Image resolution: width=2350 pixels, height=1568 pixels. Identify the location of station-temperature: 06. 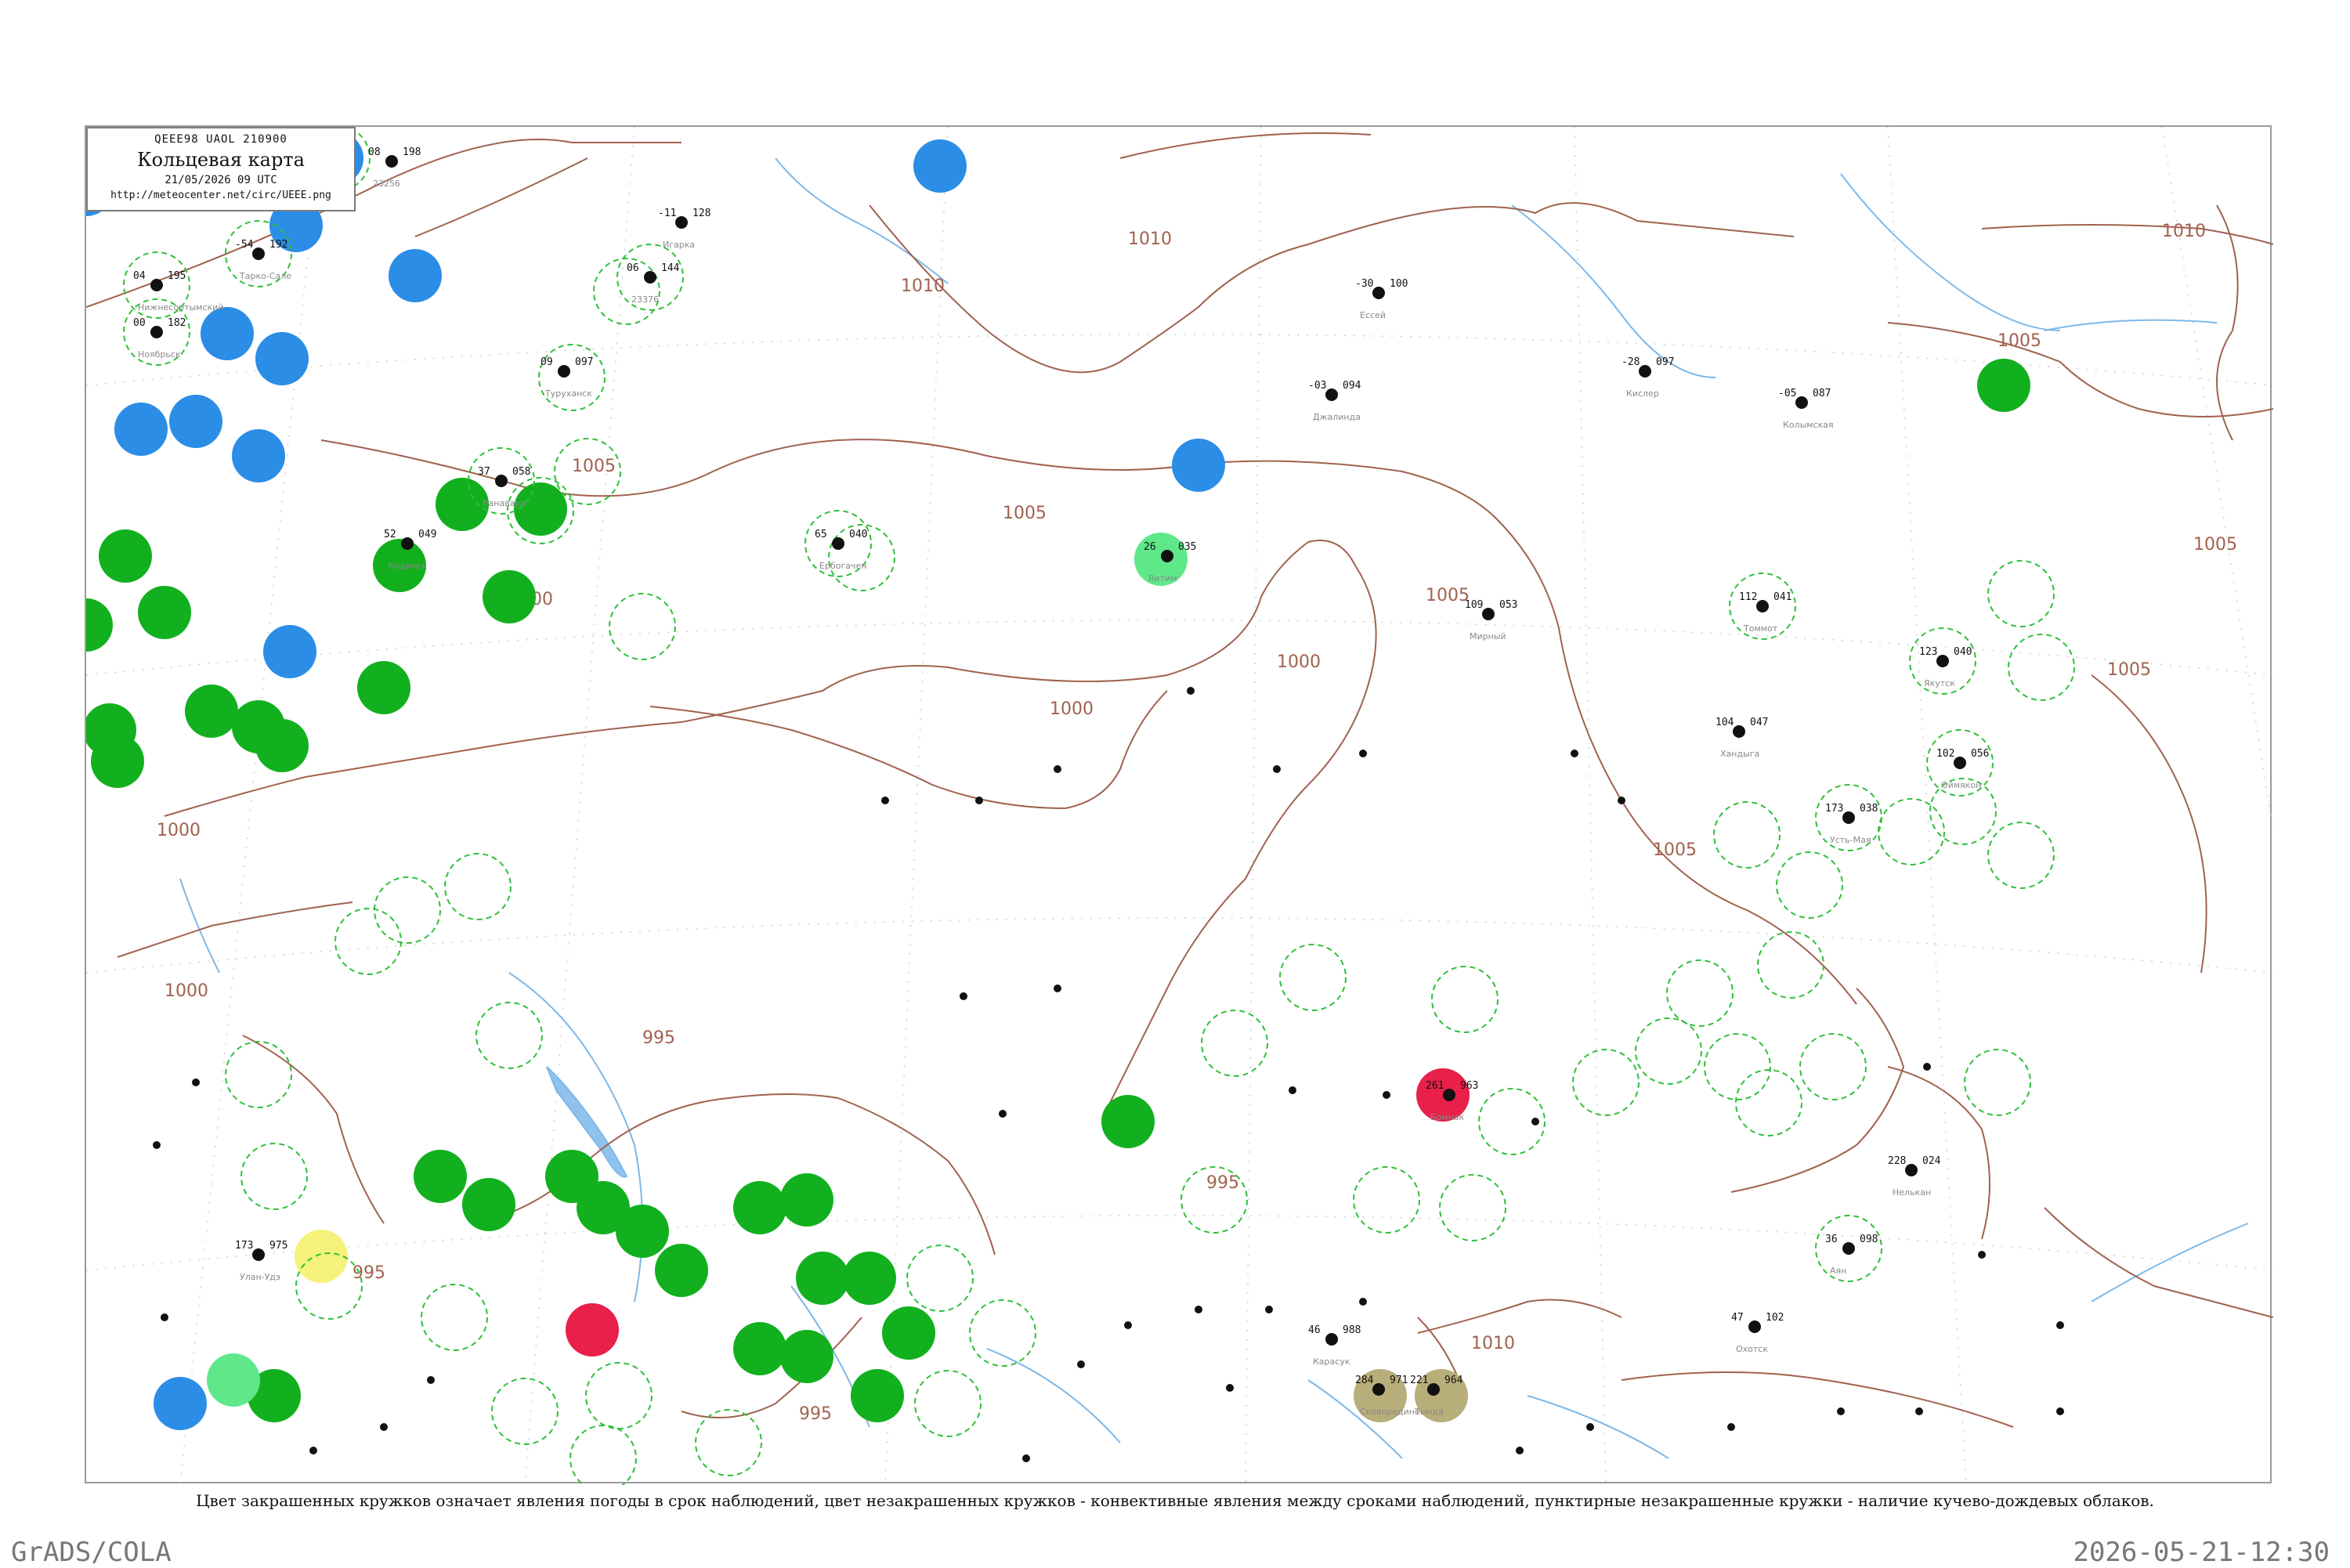
(633, 268).